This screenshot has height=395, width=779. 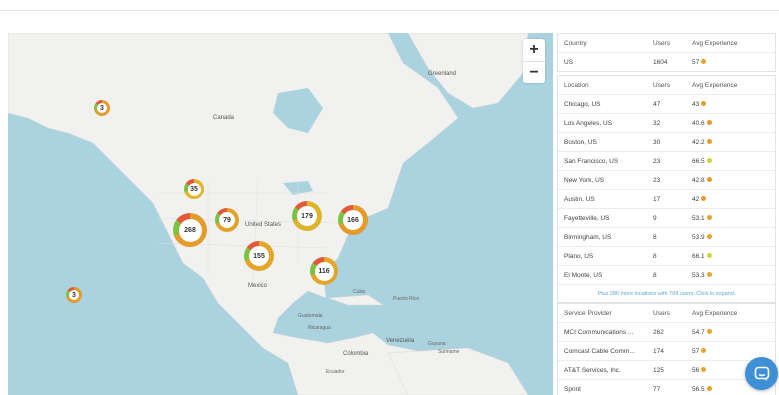 I want to click on map-cluster: 155, so click(x=259, y=256).